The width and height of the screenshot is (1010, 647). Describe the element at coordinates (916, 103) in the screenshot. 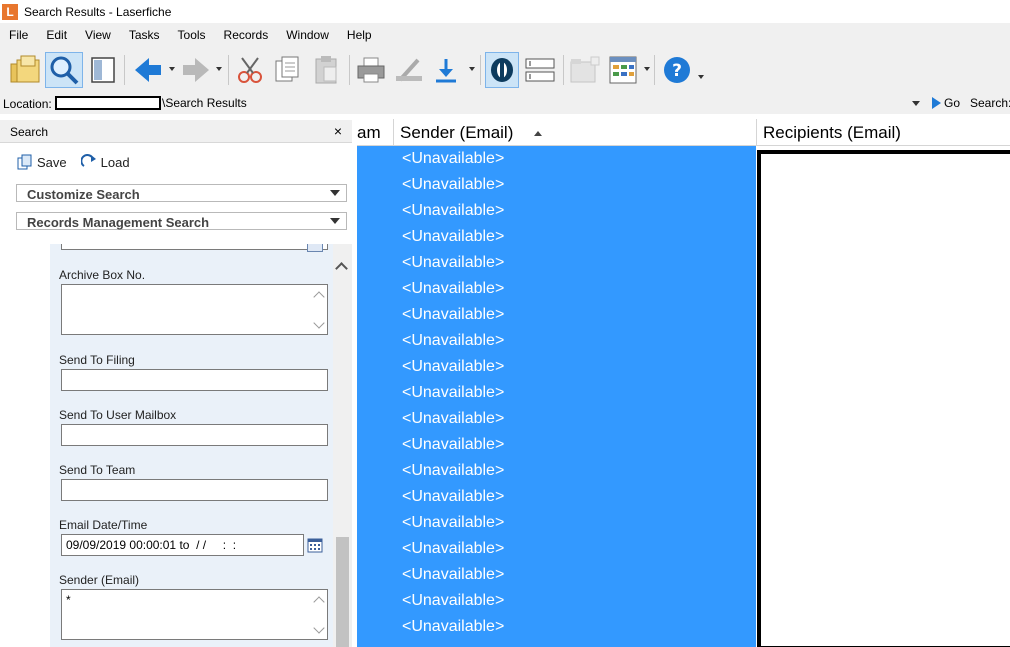

I see `location-dropdown-icon` at that location.